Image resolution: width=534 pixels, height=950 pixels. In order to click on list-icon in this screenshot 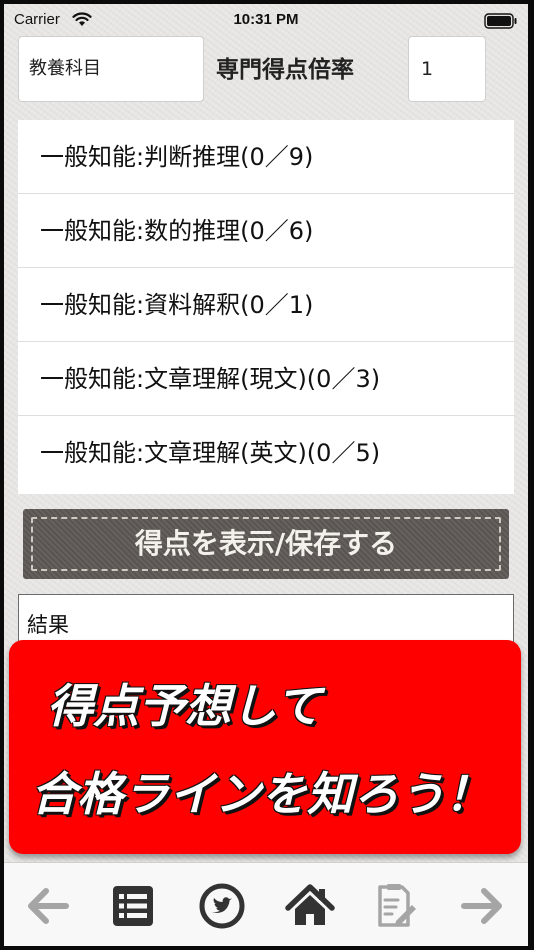, I will do `click(133, 906)`.